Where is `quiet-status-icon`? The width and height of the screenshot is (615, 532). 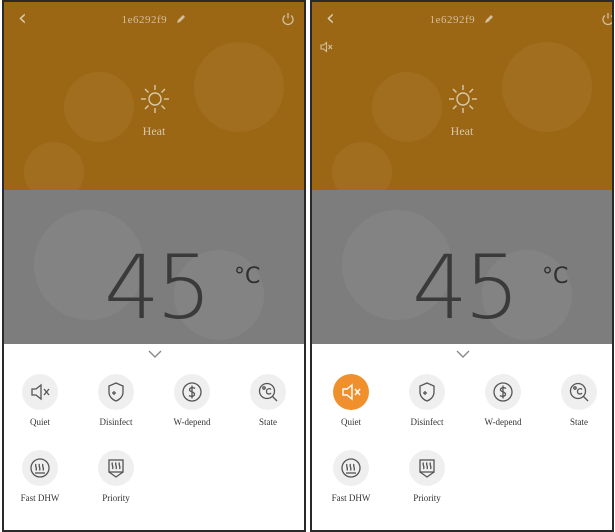 quiet-status-icon is located at coordinates (327, 49).